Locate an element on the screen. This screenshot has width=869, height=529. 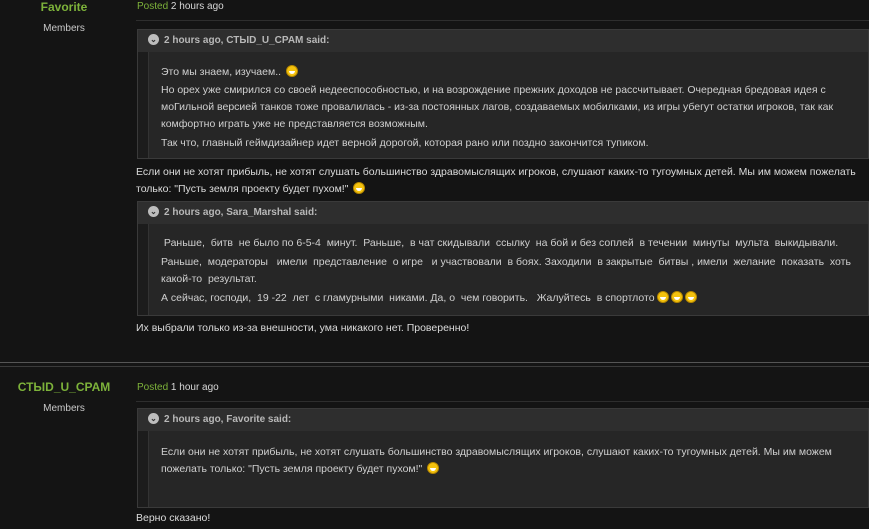
post-meta: Posted 2 hours ago is located at coordinates (180, 6).